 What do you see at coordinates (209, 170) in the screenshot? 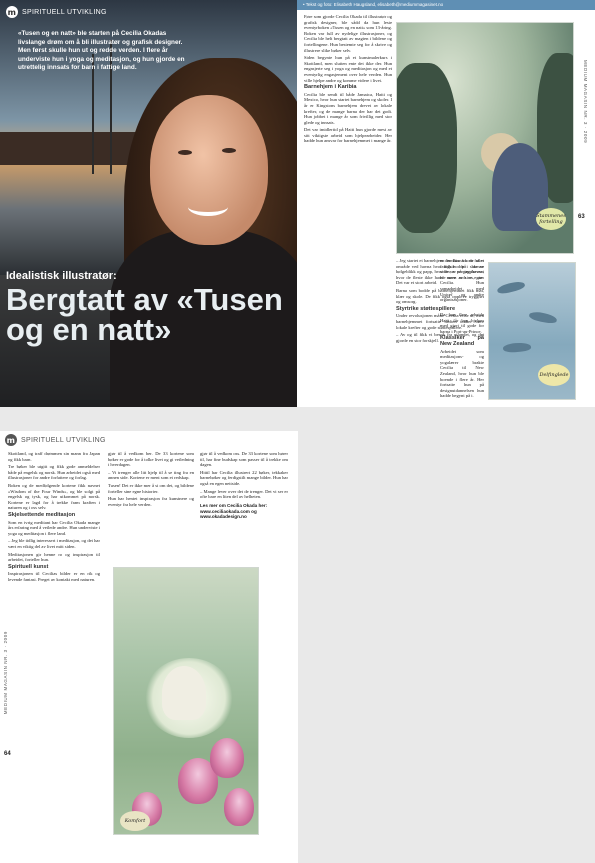
I see `portrait-face` at bounding box center [209, 170].